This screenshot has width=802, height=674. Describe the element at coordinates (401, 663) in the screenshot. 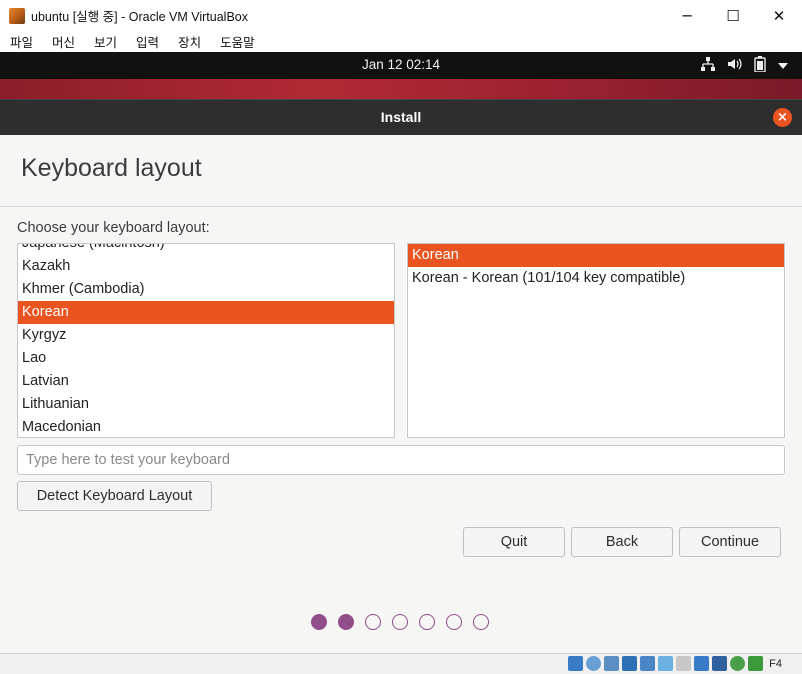

I see `vbox-status-bar: F4` at that location.